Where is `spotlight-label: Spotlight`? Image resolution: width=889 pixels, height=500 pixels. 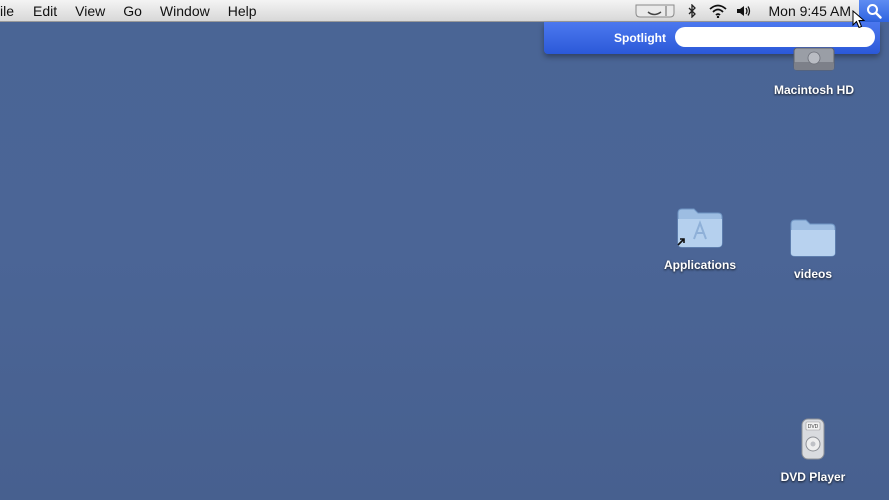
spotlight-label: Spotlight is located at coordinates (640, 38).